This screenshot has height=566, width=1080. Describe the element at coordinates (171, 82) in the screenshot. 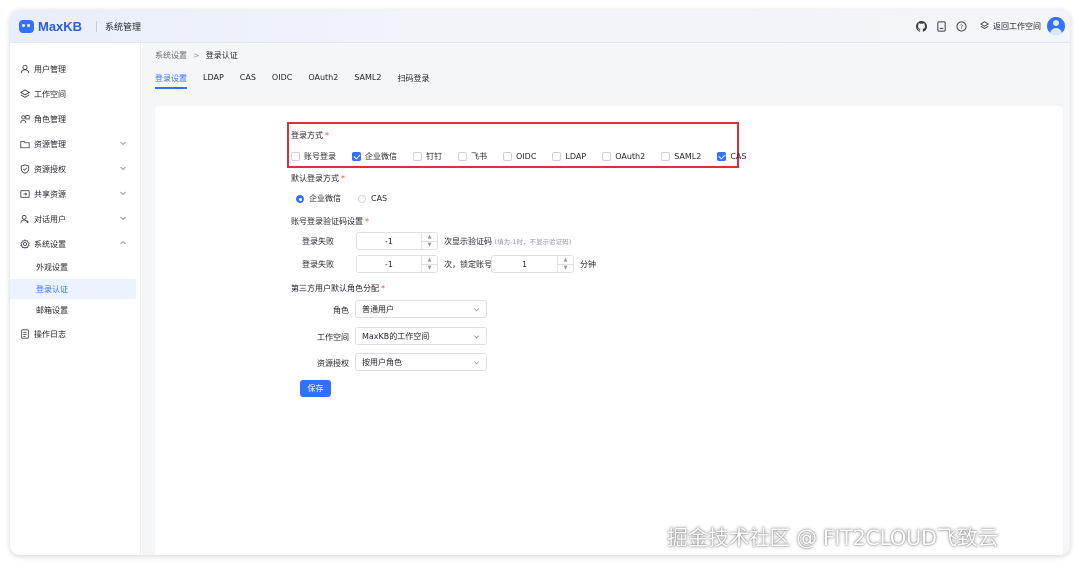

I see `tab-login-settings: 登录设置` at that location.